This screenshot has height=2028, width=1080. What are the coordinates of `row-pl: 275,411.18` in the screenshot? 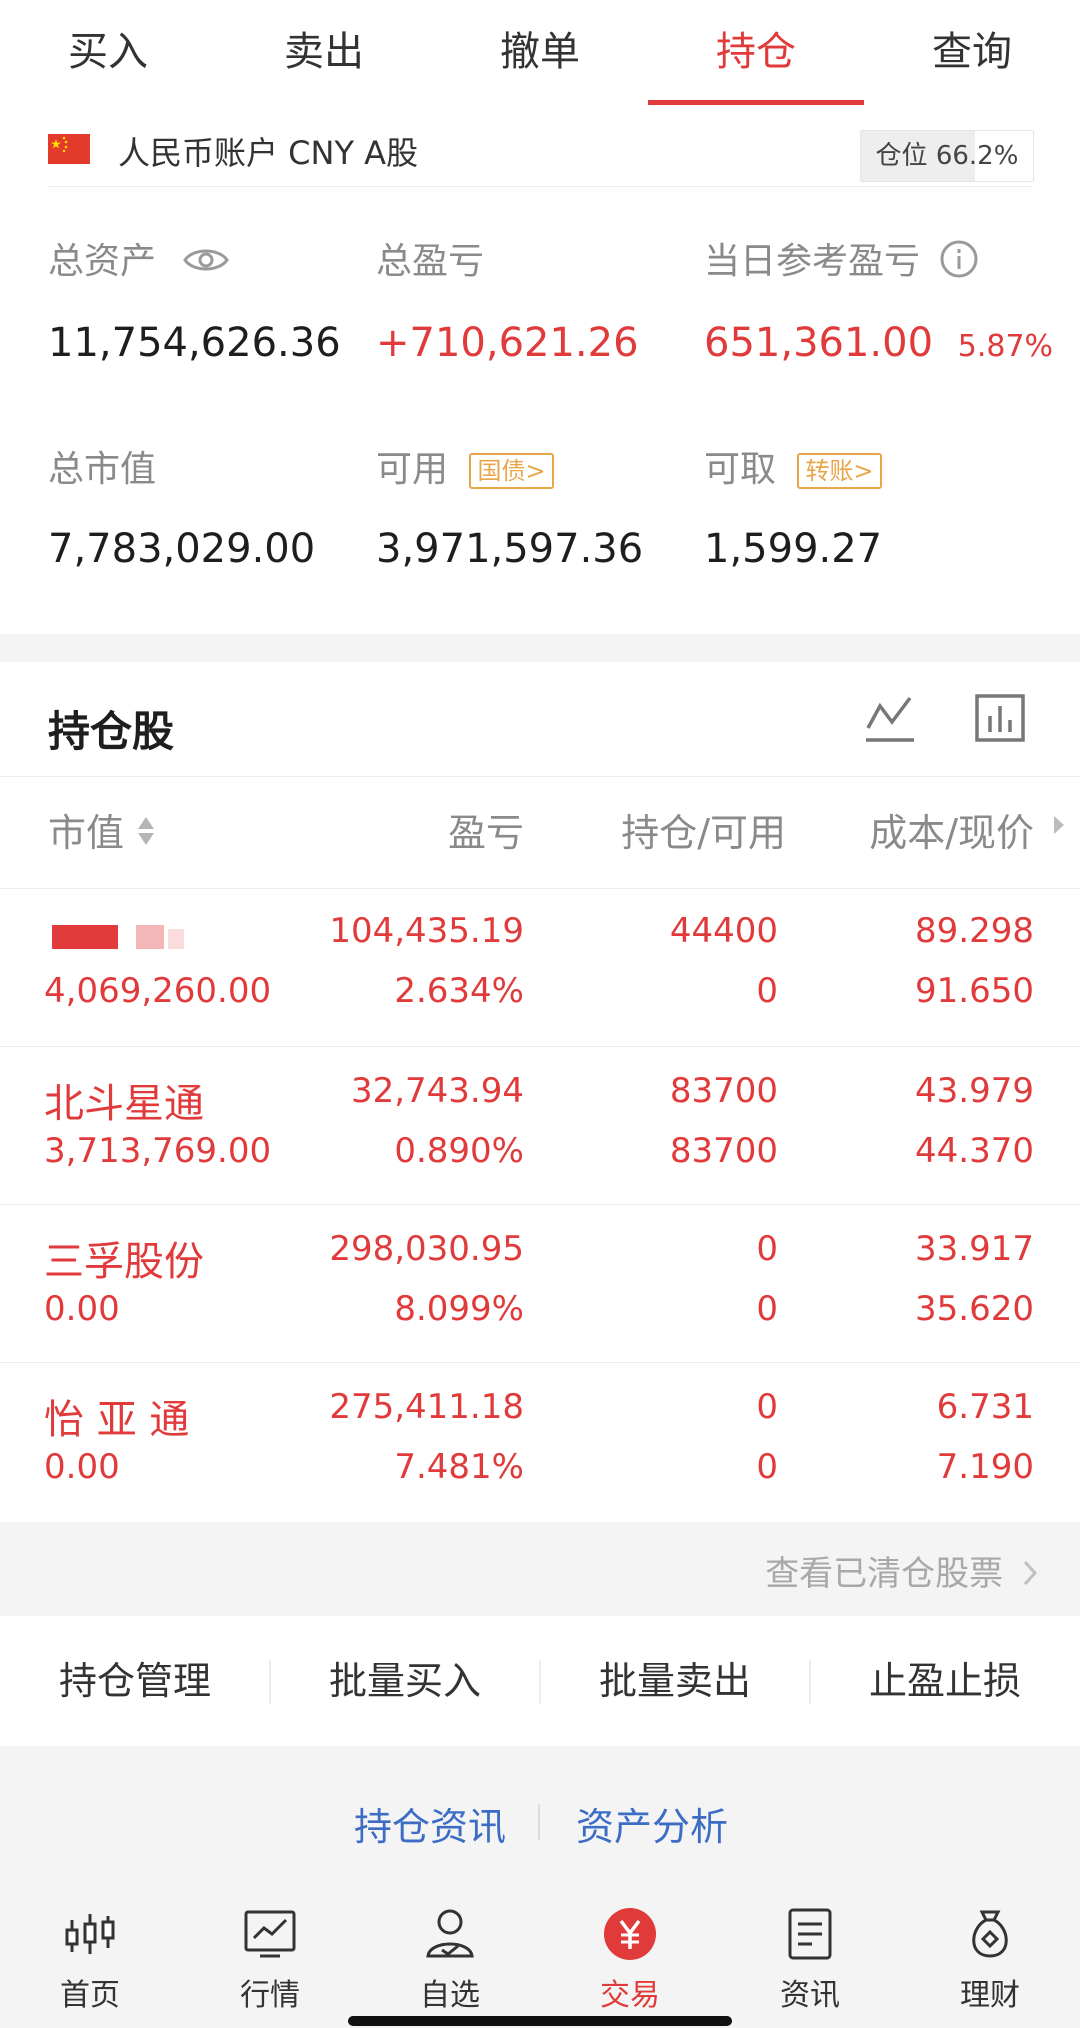 It's located at (426, 1407).